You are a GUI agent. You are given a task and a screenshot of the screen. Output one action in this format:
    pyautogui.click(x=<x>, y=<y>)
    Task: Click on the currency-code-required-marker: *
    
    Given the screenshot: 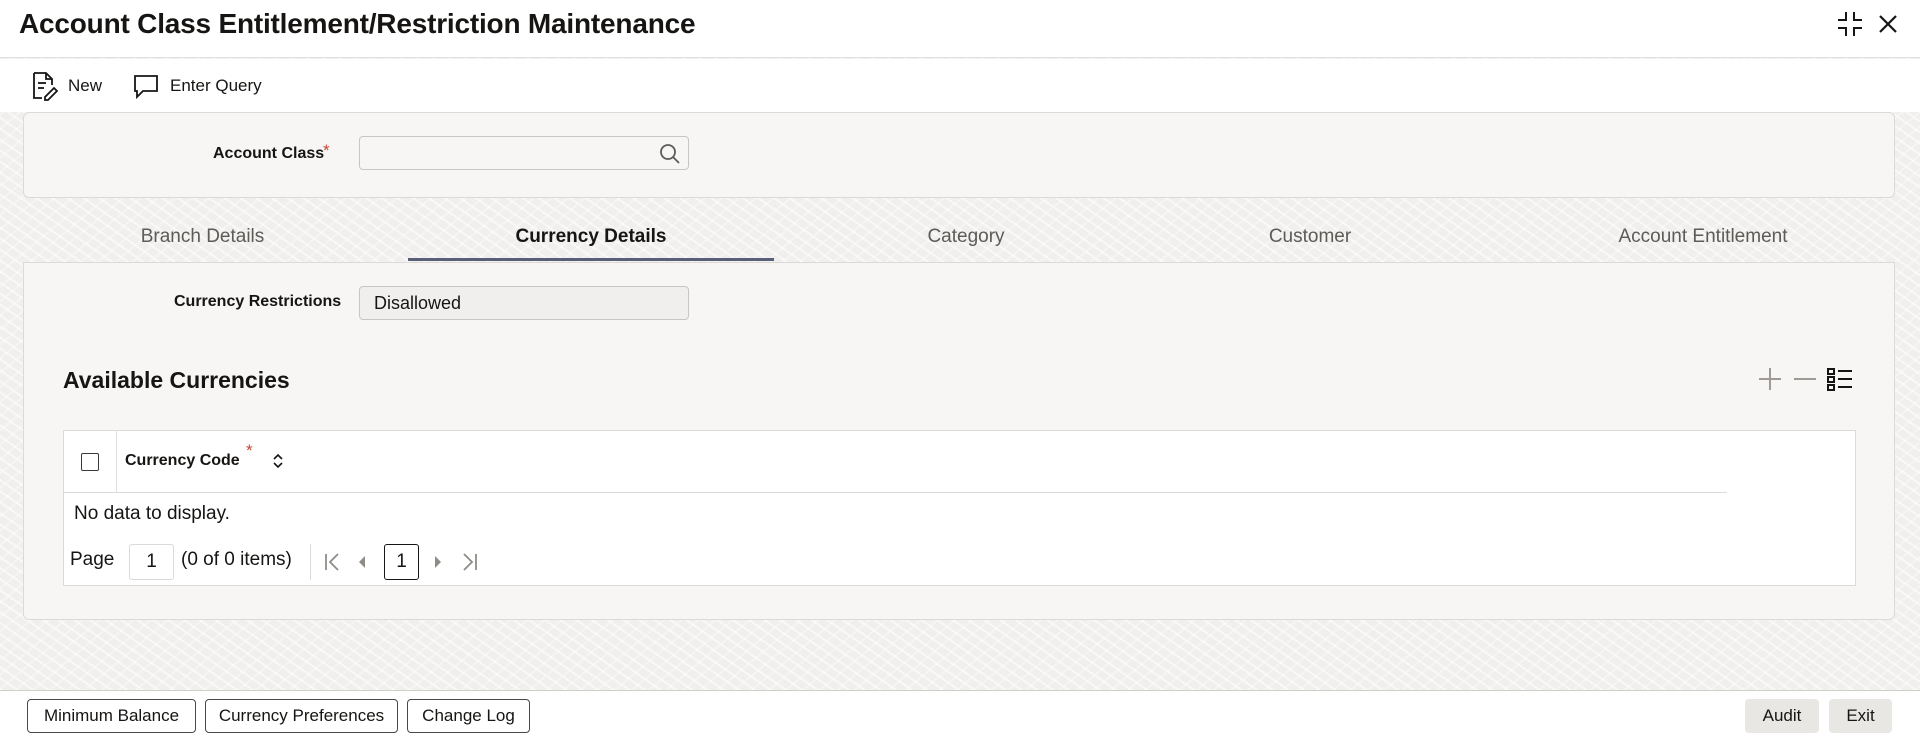 What is the action you would take?
    pyautogui.click(x=249, y=450)
    